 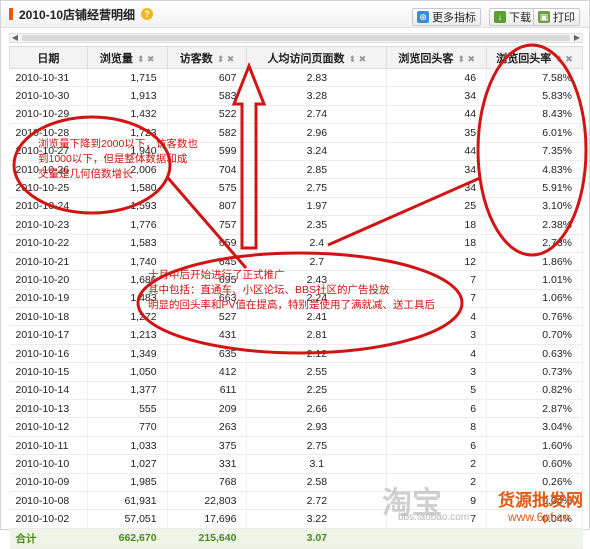 I want to click on total-pageviews-cell: 662,670, so click(x=127, y=538).